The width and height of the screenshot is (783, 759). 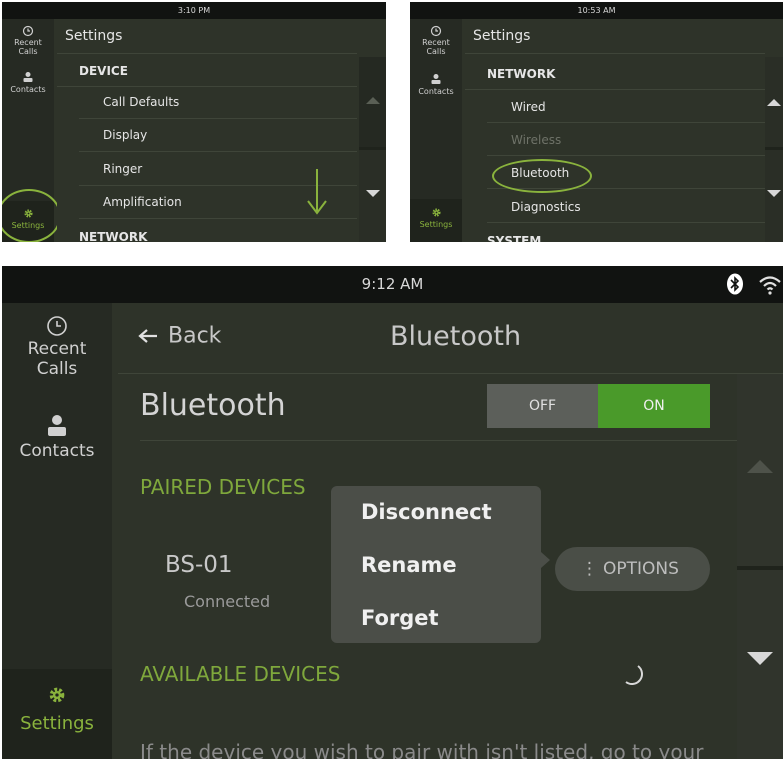 I want to click on toggle-on: ON, so click(x=654, y=406).